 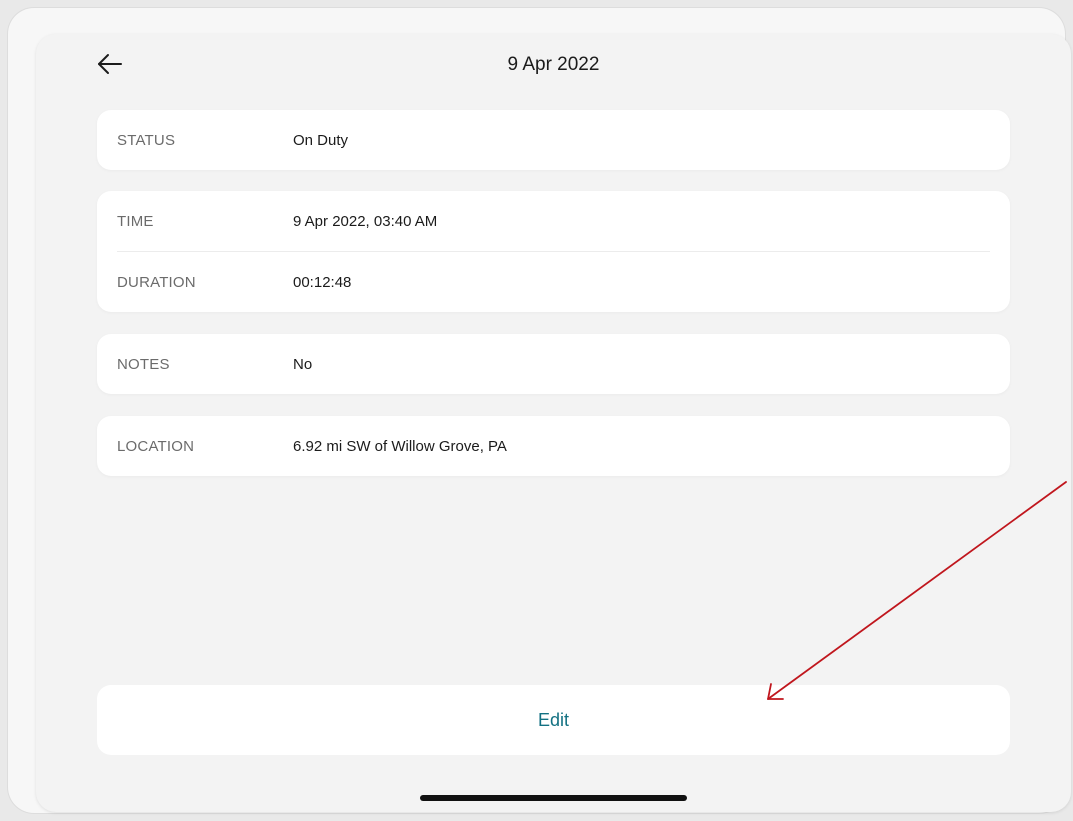 I want to click on duration-value: 00:12:48, so click(x=322, y=282).